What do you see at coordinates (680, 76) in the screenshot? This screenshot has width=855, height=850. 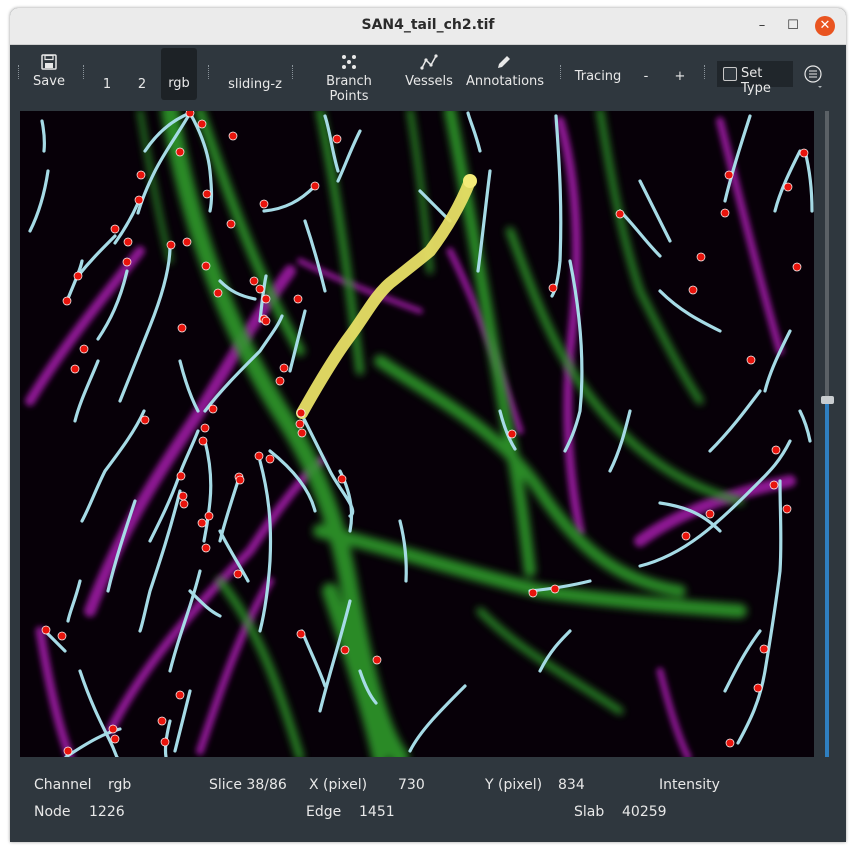 I see `tracing-plus-button: +` at bounding box center [680, 76].